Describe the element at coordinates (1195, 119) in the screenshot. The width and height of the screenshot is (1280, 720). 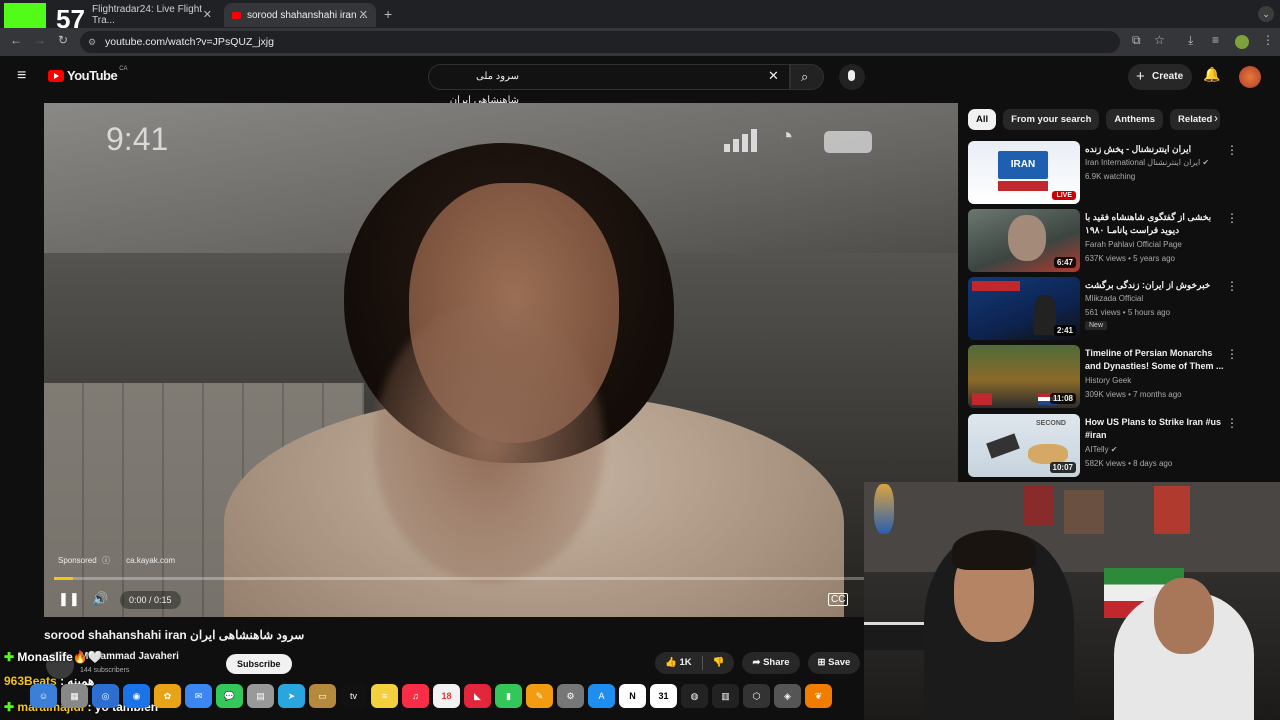
I see `chip-related: Related` at that location.